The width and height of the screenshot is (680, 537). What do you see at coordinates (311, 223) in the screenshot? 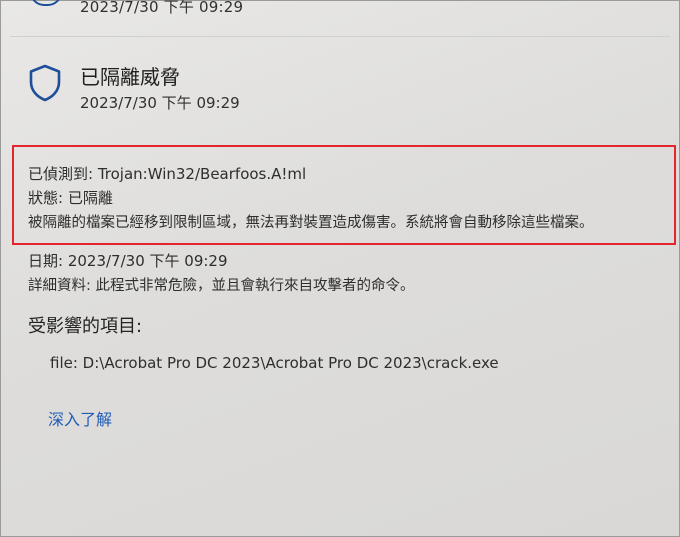
I see `quarantine-description: 被隔離的檔案已經移到限制區域，無法再對裝置造成傷害。系統將會自動移除這些檔案。` at bounding box center [311, 223].